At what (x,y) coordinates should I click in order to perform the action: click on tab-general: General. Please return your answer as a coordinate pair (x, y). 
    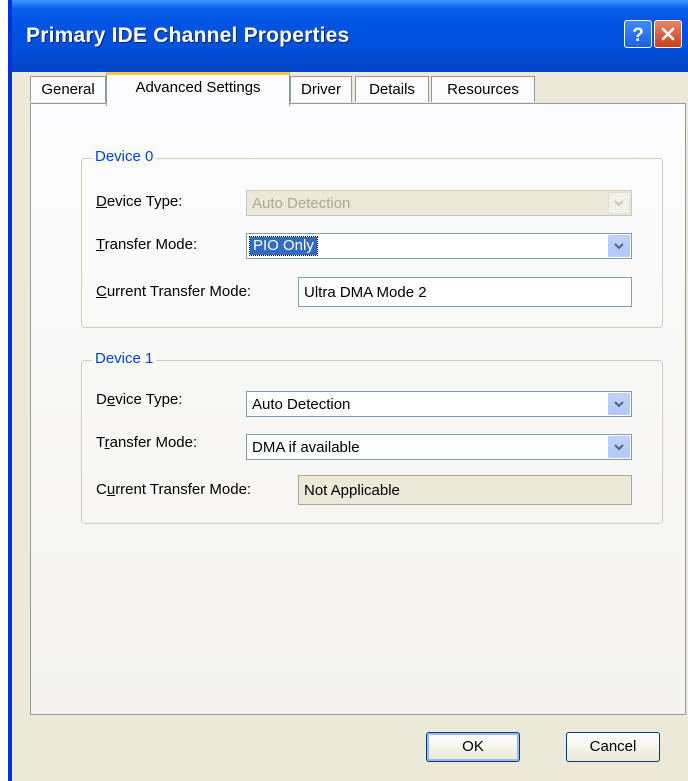
    Looking at the image, I should click on (68, 89).